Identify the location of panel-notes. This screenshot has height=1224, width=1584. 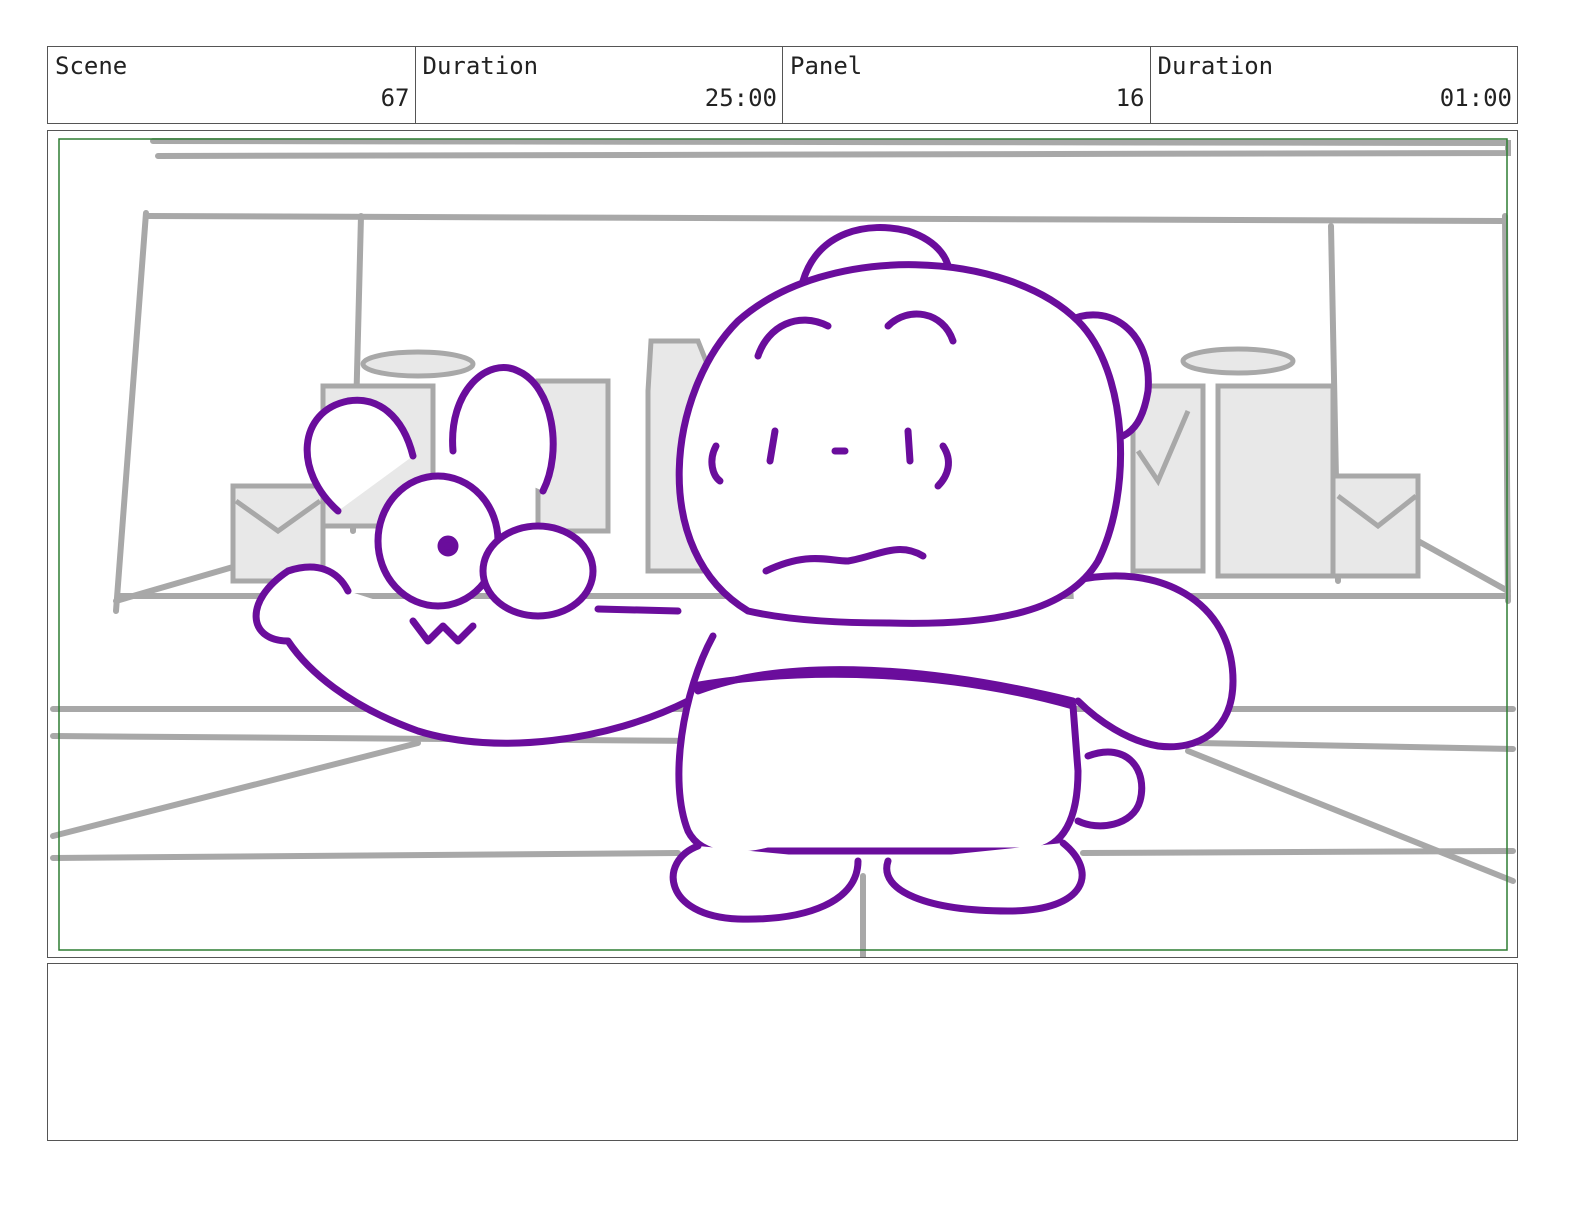
(782, 1052).